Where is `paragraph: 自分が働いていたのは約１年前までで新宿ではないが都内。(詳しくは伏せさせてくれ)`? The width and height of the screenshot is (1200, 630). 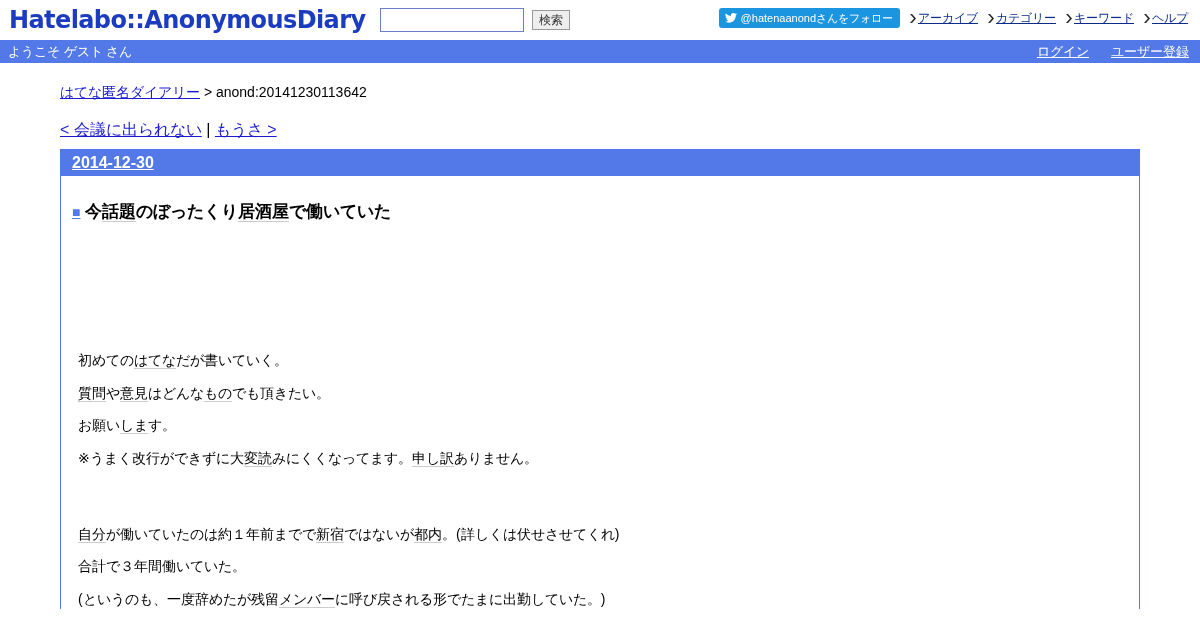
paragraph: 自分が働いていたのは約１年前までで新宿ではないが都内。(詳しくは伏せさせてくれ) is located at coordinates (349, 534).